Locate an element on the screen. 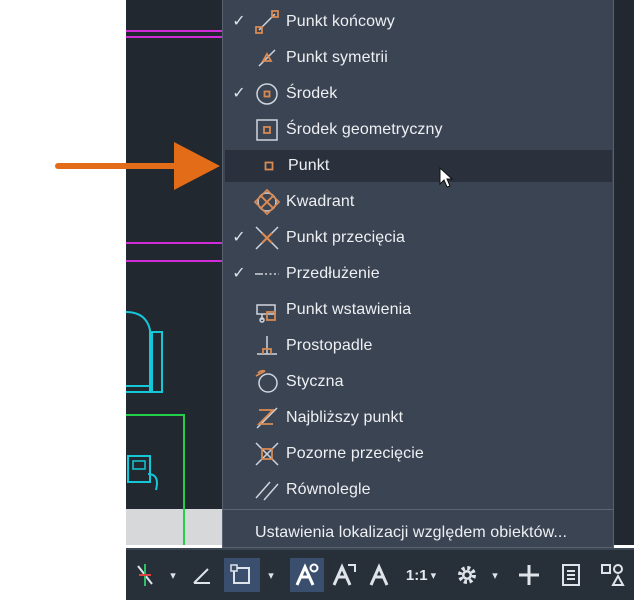 The image size is (634, 600). perpendicular-icon is located at coordinates (267, 346).